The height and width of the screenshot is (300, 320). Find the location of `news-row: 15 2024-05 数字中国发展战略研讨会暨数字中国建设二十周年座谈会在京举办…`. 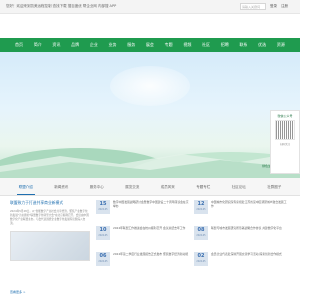

news-row: 15 2024-05 数字中国发展战略研讨会暨数字中国建设二十周年座谈会在京举办… is located at coordinates (196, 211).